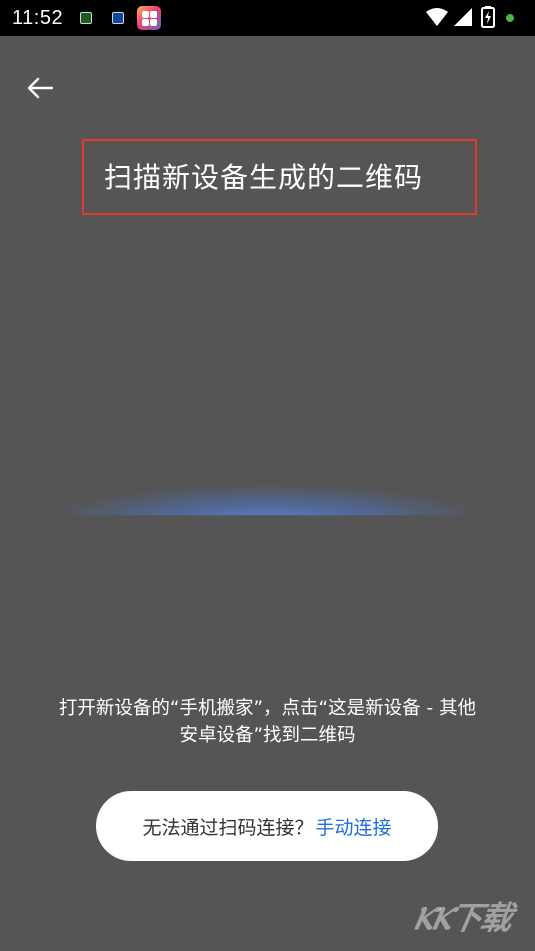 The width and height of the screenshot is (535, 951). What do you see at coordinates (228, 827) in the screenshot?
I see `manual-connect-prompt: 无法通过扫码连接？` at bounding box center [228, 827].